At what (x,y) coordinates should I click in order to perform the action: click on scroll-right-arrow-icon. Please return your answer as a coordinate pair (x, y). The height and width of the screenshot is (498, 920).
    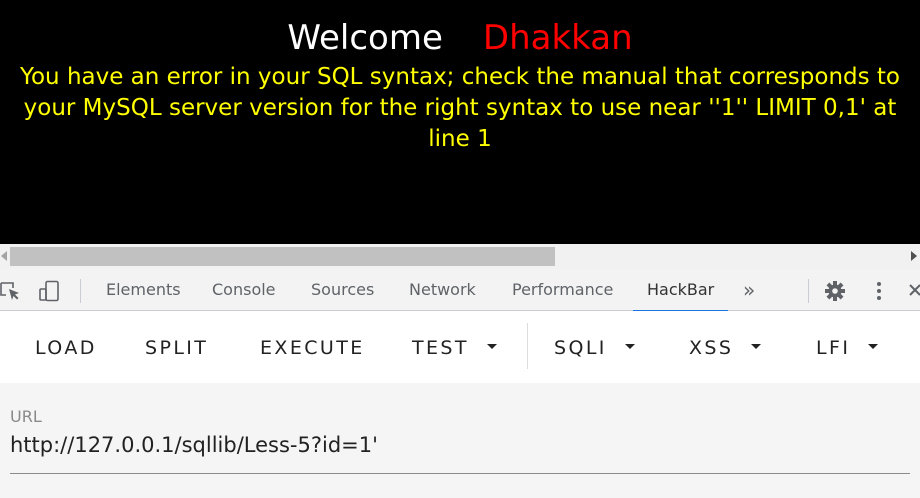
    Looking at the image, I should click on (914, 256).